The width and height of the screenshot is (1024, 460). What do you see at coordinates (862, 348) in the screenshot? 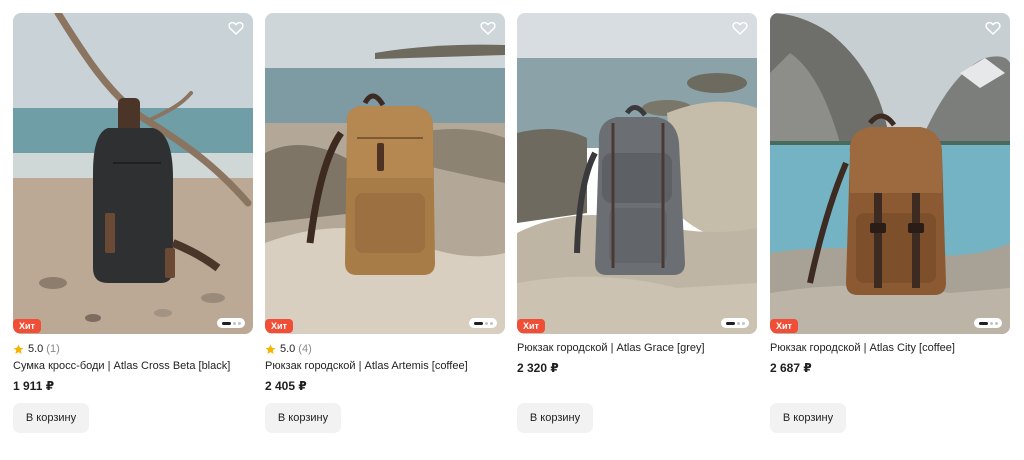
I see `product-title: Рюкзак городской | Atlas City [coffee]` at bounding box center [862, 348].